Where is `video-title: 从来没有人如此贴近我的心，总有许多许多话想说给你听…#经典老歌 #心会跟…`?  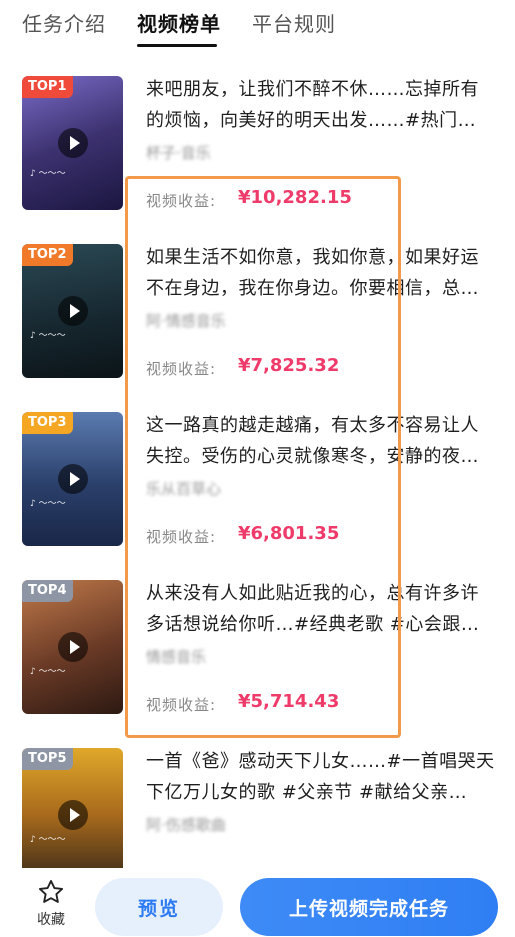
video-title: 从来没有人如此贴近我的心，总有许多许多话想说给你听…#经典老歌 #心会跟… is located at coordinates (321, 609).